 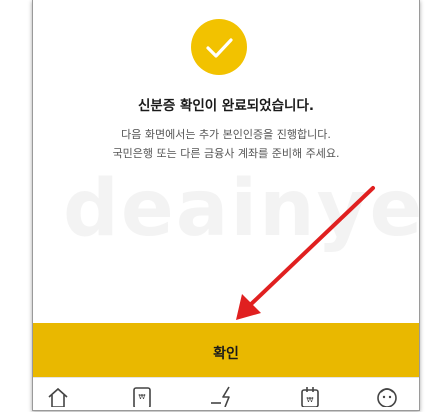 What do you see at coordinates (226, 350) in the screenshot?
I see `confirm-button: 확인` at bounding box center [226, 350].